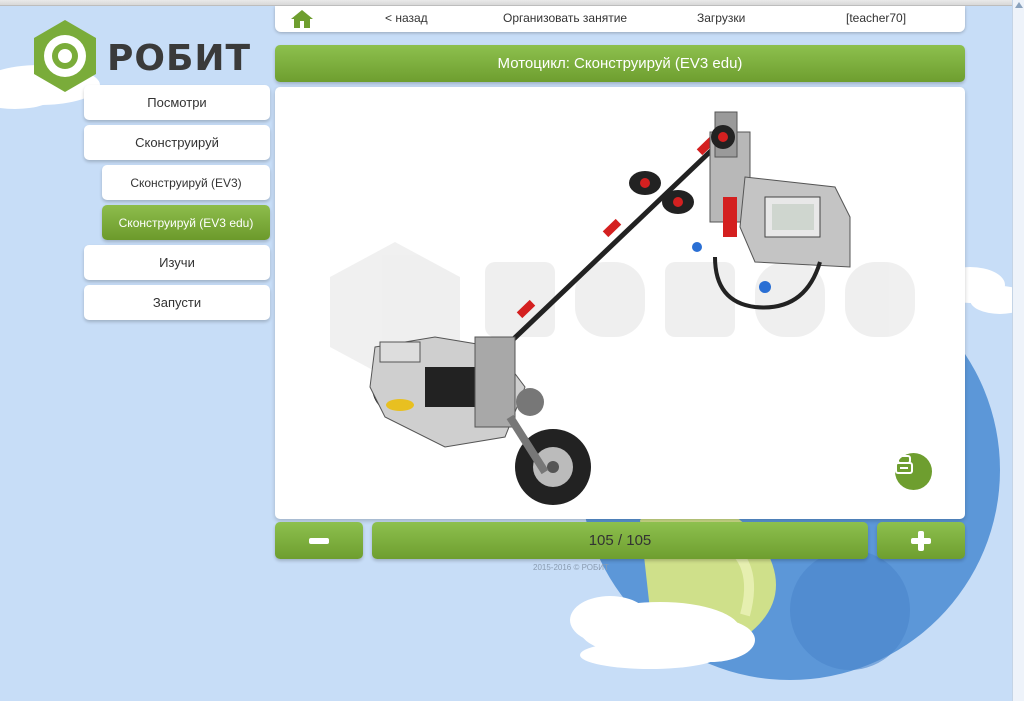  What do you see at coordinates (620, 63) in the screenshot?
I see `page-title: Мотоцикл: Сконструируй (EV3 edu)` at bounding box center [620, 63].